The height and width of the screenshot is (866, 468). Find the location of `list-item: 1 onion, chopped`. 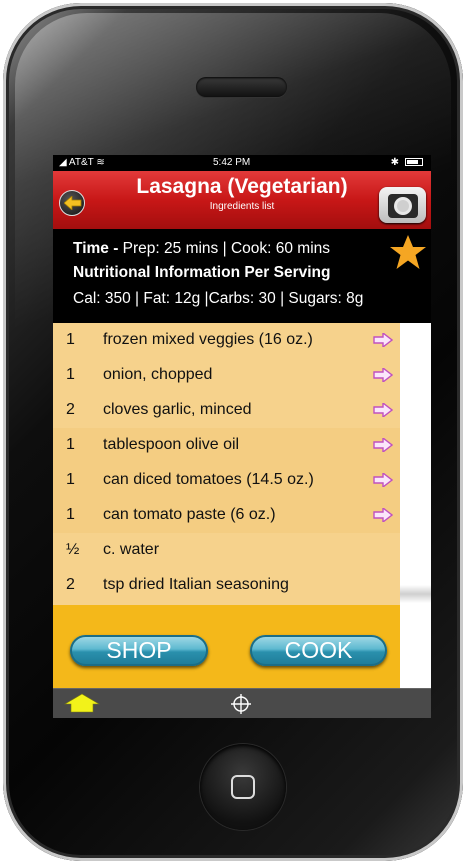

list-item: 1 onion, chopped is located at coordinates (226, 375).